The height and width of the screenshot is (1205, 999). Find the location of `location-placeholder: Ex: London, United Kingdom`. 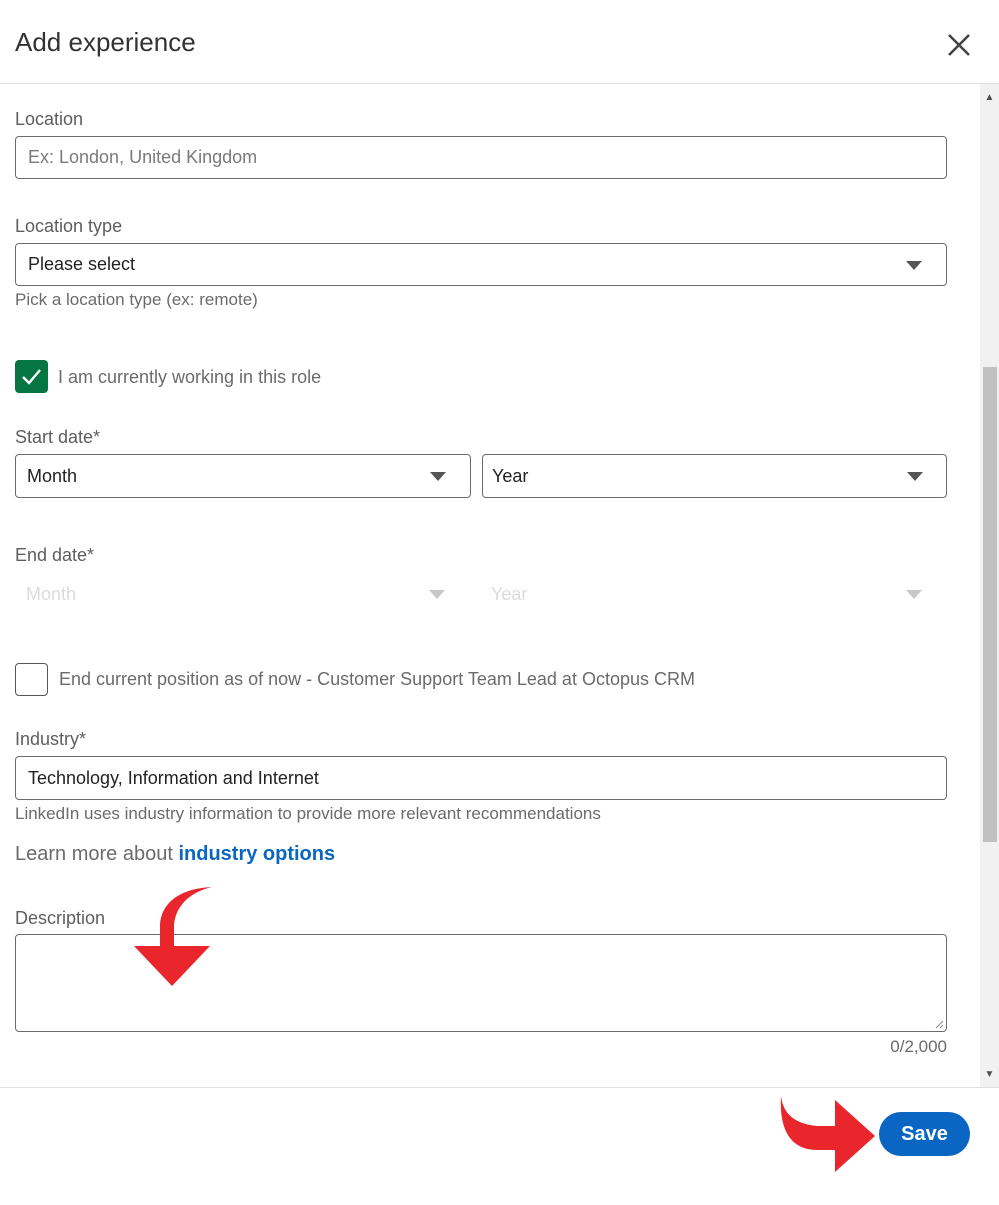

location-placeholder: Ex: London, United Kingdom is located at coordinates (143, 157).